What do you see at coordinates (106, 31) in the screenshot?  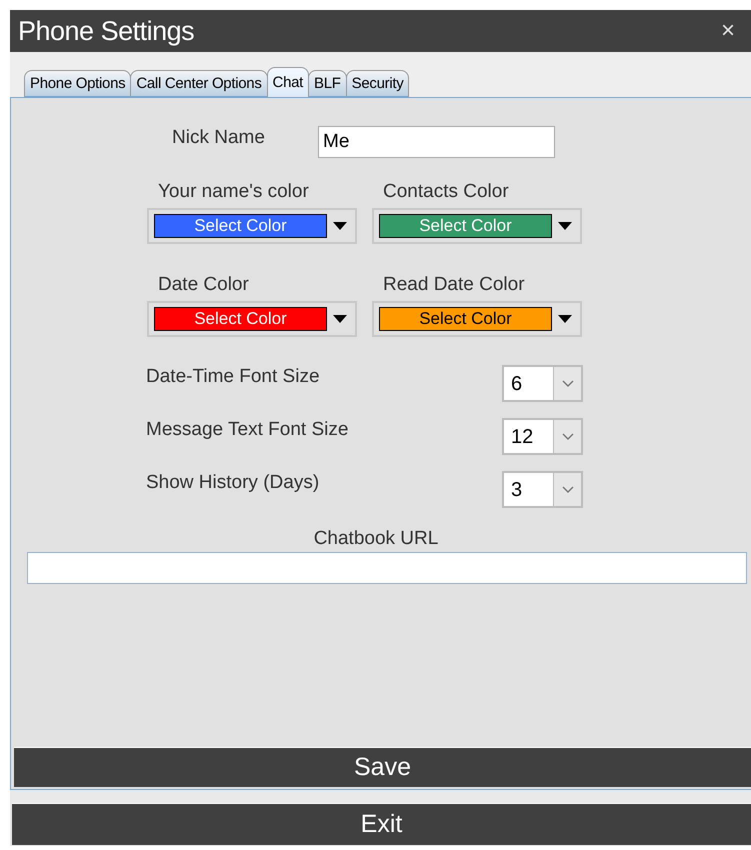 I see `window-title: Phone Settings` at bounding box center [106, 31].